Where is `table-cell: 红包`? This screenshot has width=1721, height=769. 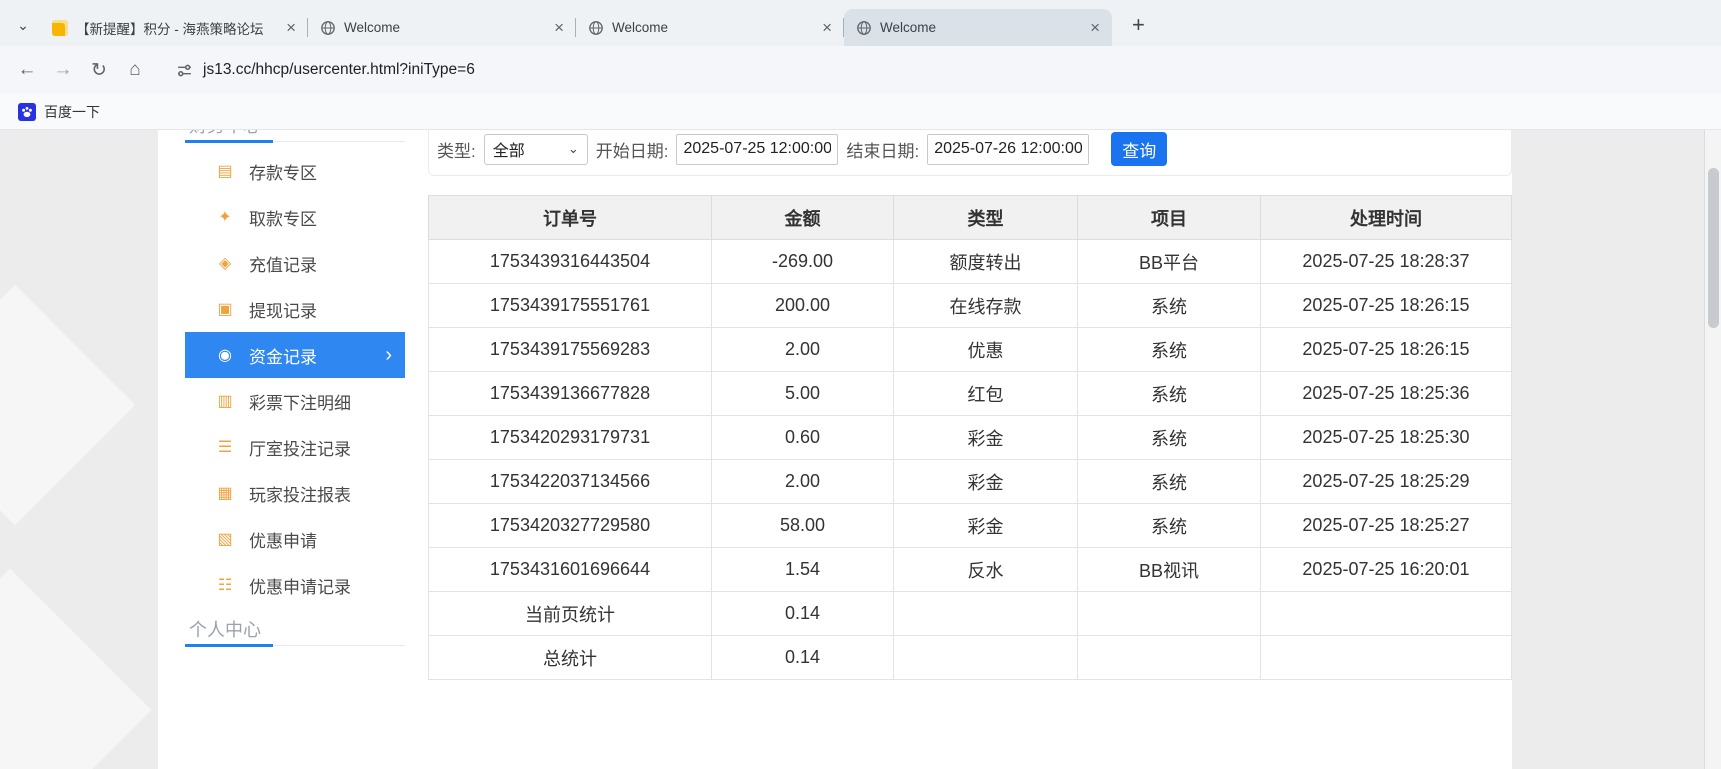 table-cell: 红包 is located at coordinates (985, 393).